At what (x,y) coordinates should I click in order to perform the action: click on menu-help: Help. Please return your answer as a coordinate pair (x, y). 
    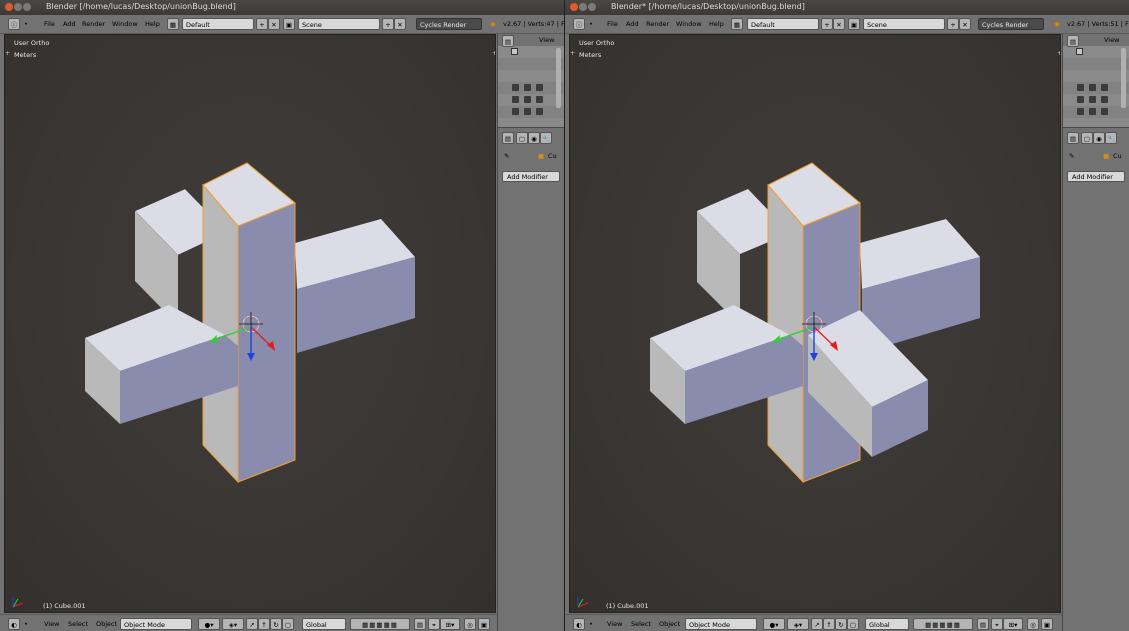
    Looking at the image, I should click on (716, 24).